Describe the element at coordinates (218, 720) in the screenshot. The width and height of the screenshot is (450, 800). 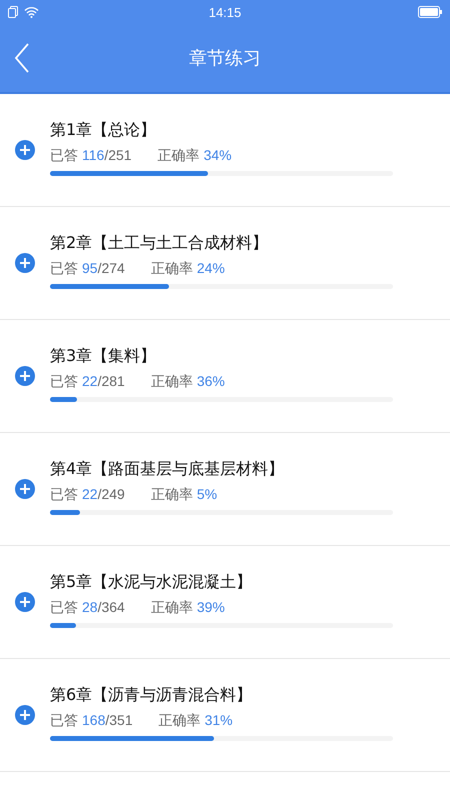
I see `accuracy-value: 31%` at that location.